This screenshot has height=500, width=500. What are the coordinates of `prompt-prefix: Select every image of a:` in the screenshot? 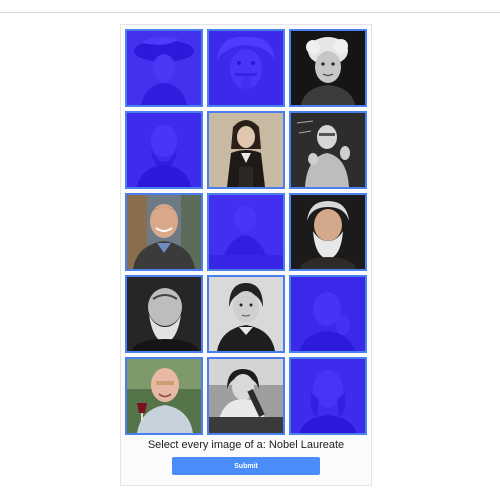 It's located at (206, 445).